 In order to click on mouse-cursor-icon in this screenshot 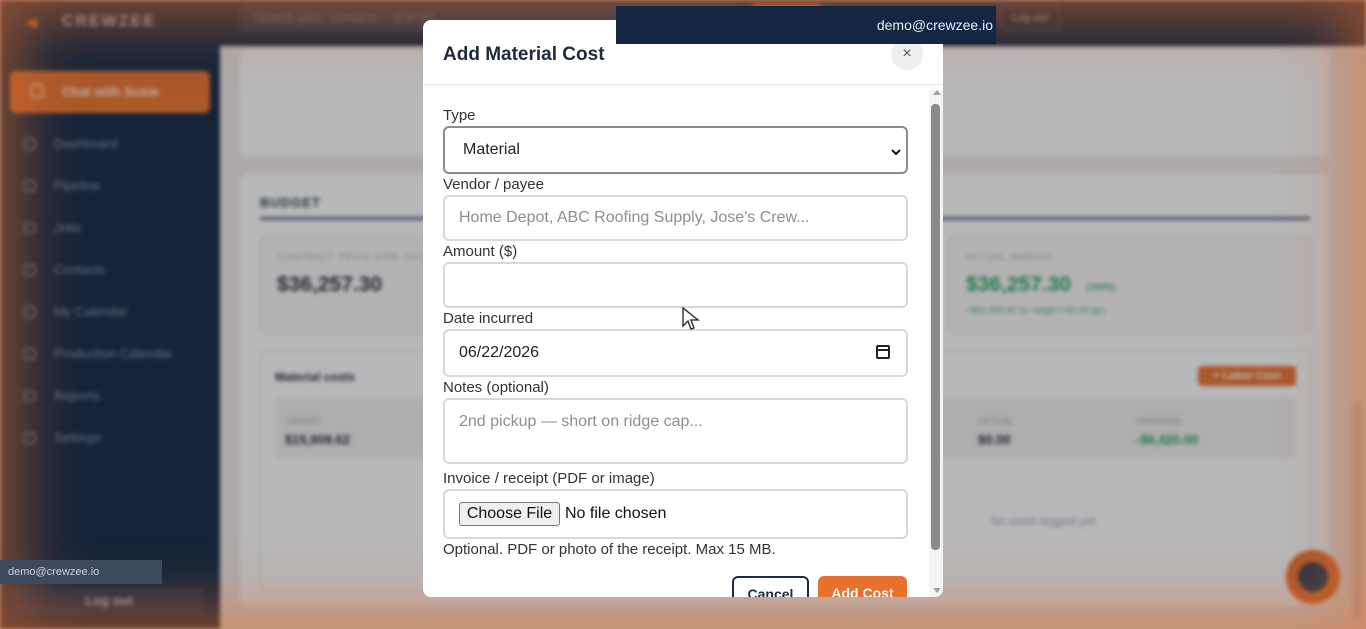, I will do `click(691, 318)`.